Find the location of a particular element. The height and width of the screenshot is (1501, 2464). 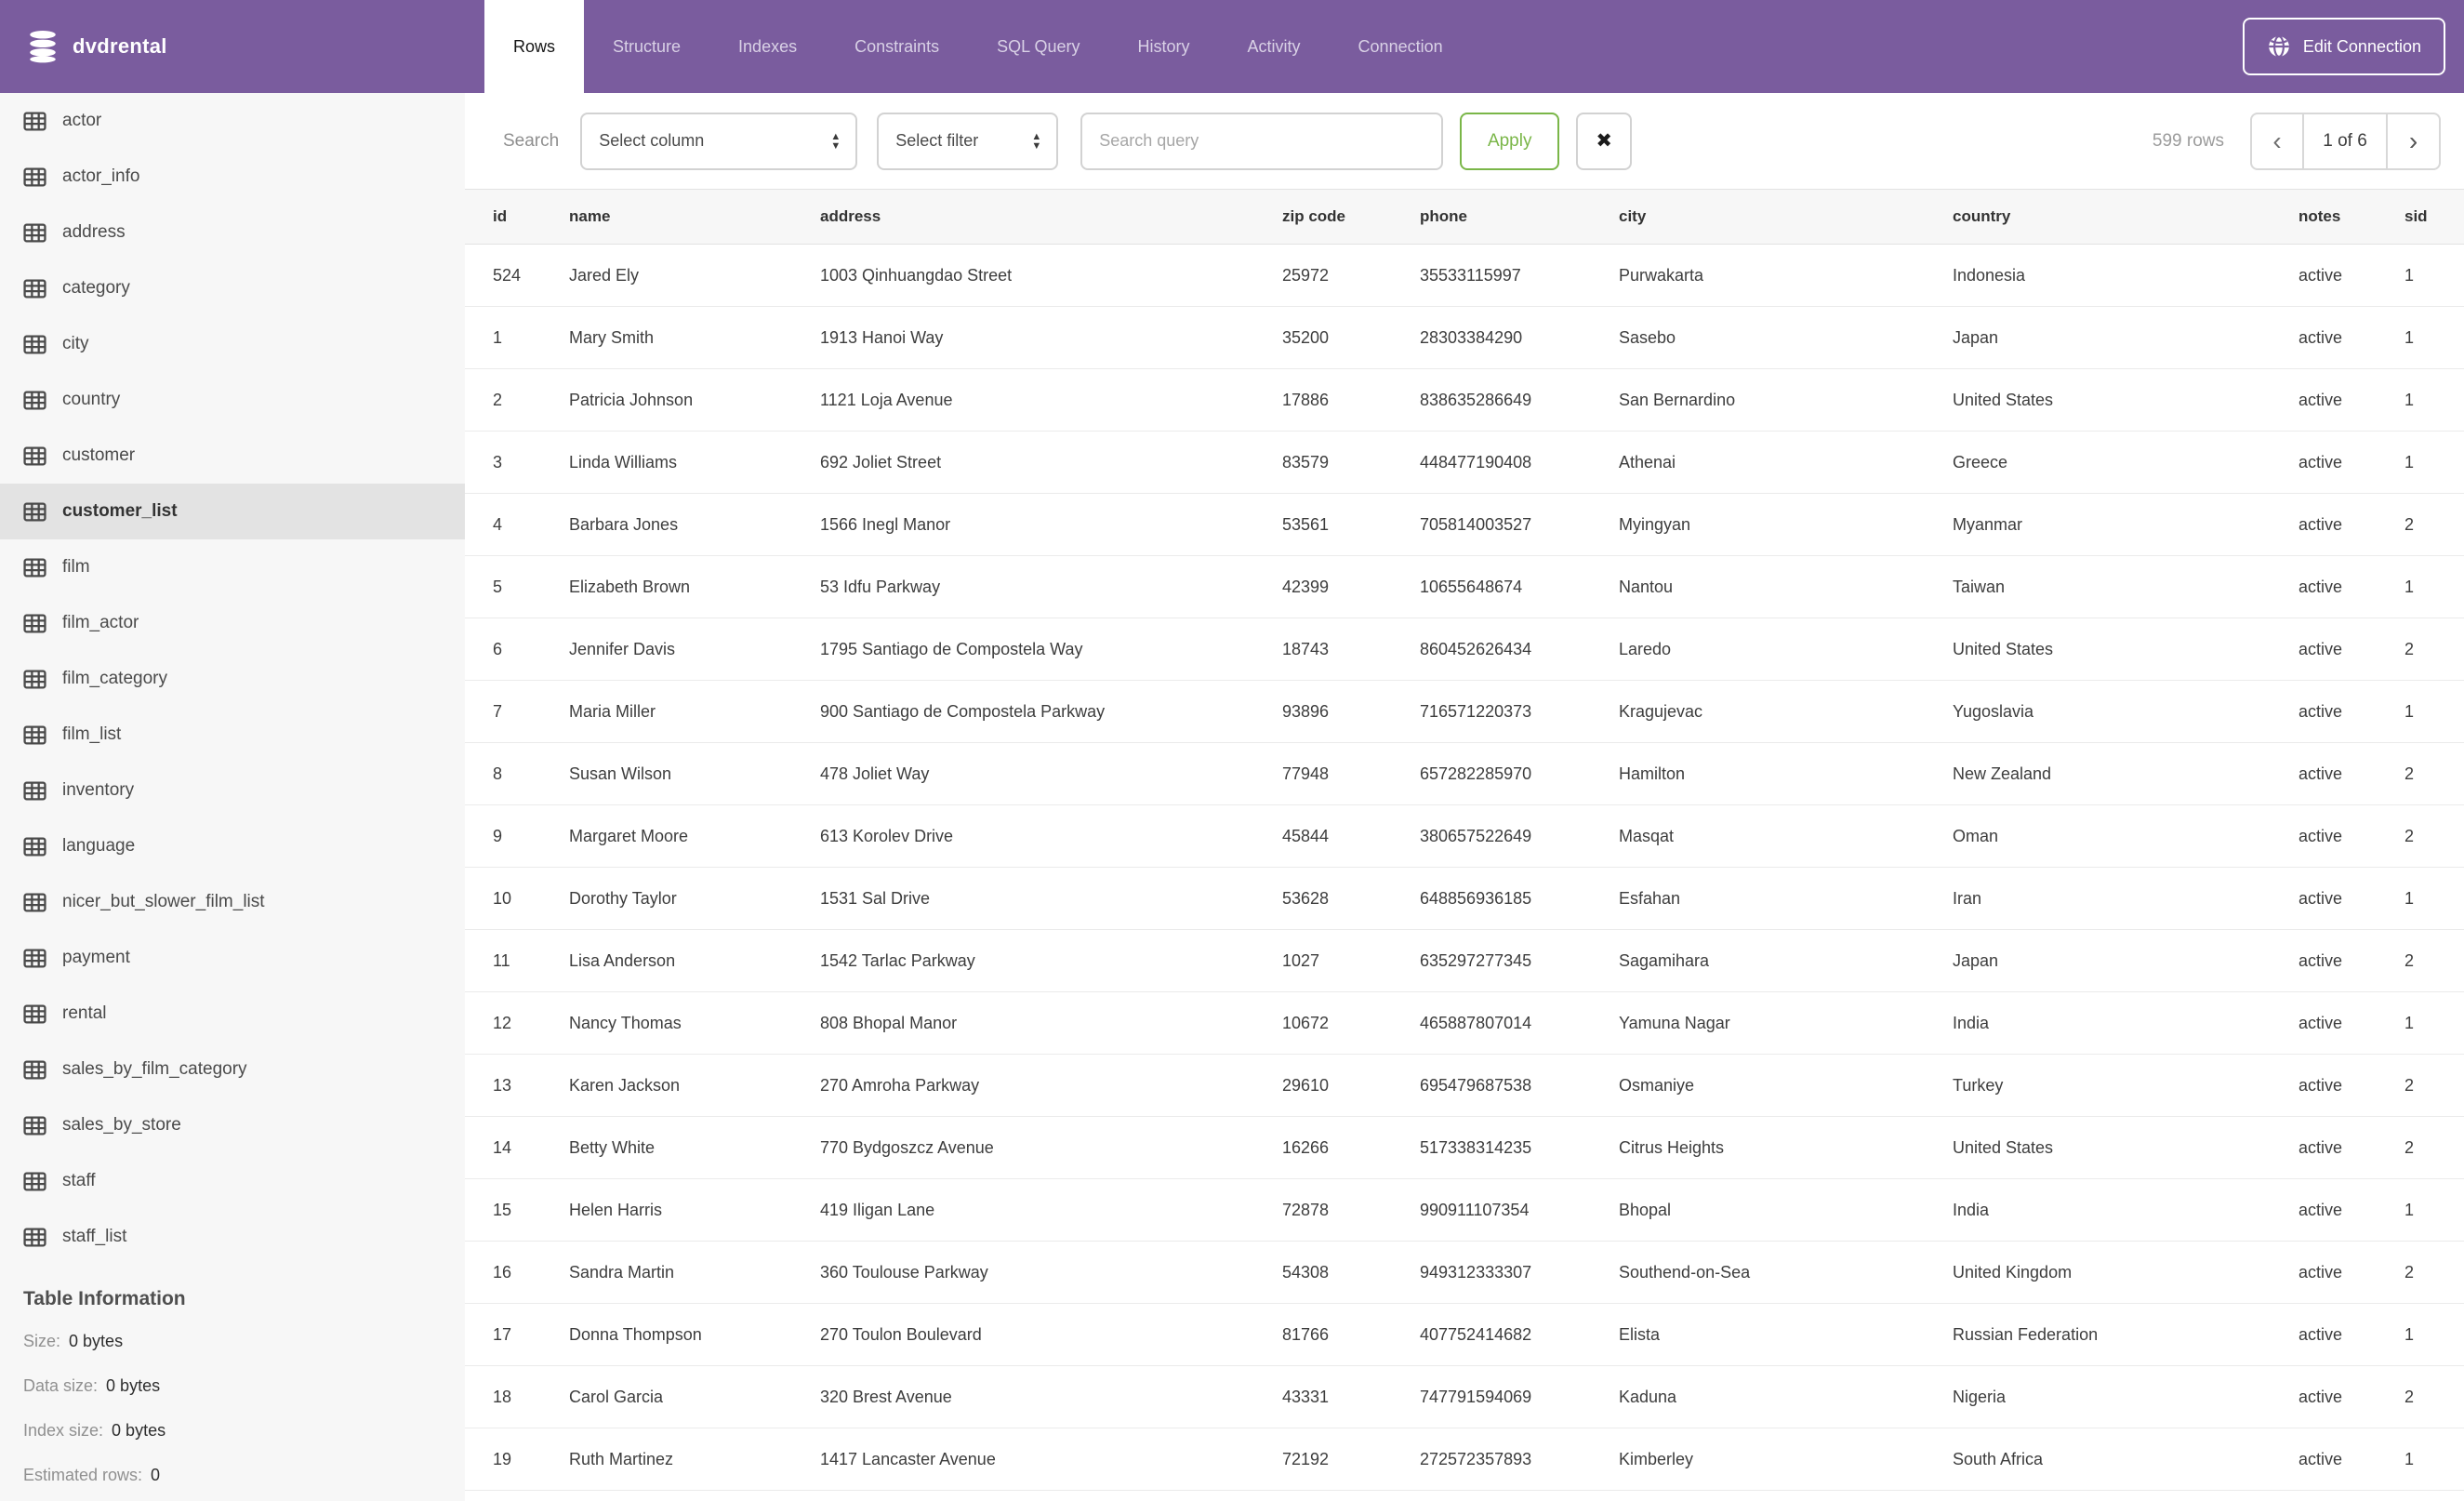

apply-button: Apply is located at coordinates (1510, 141).